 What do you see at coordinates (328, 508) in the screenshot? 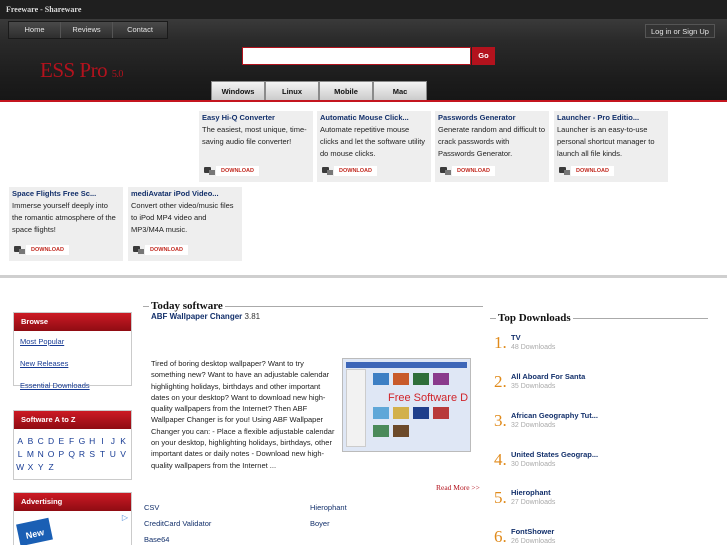
I see `software-link: Hierophant` at bounding box center [328, 508].